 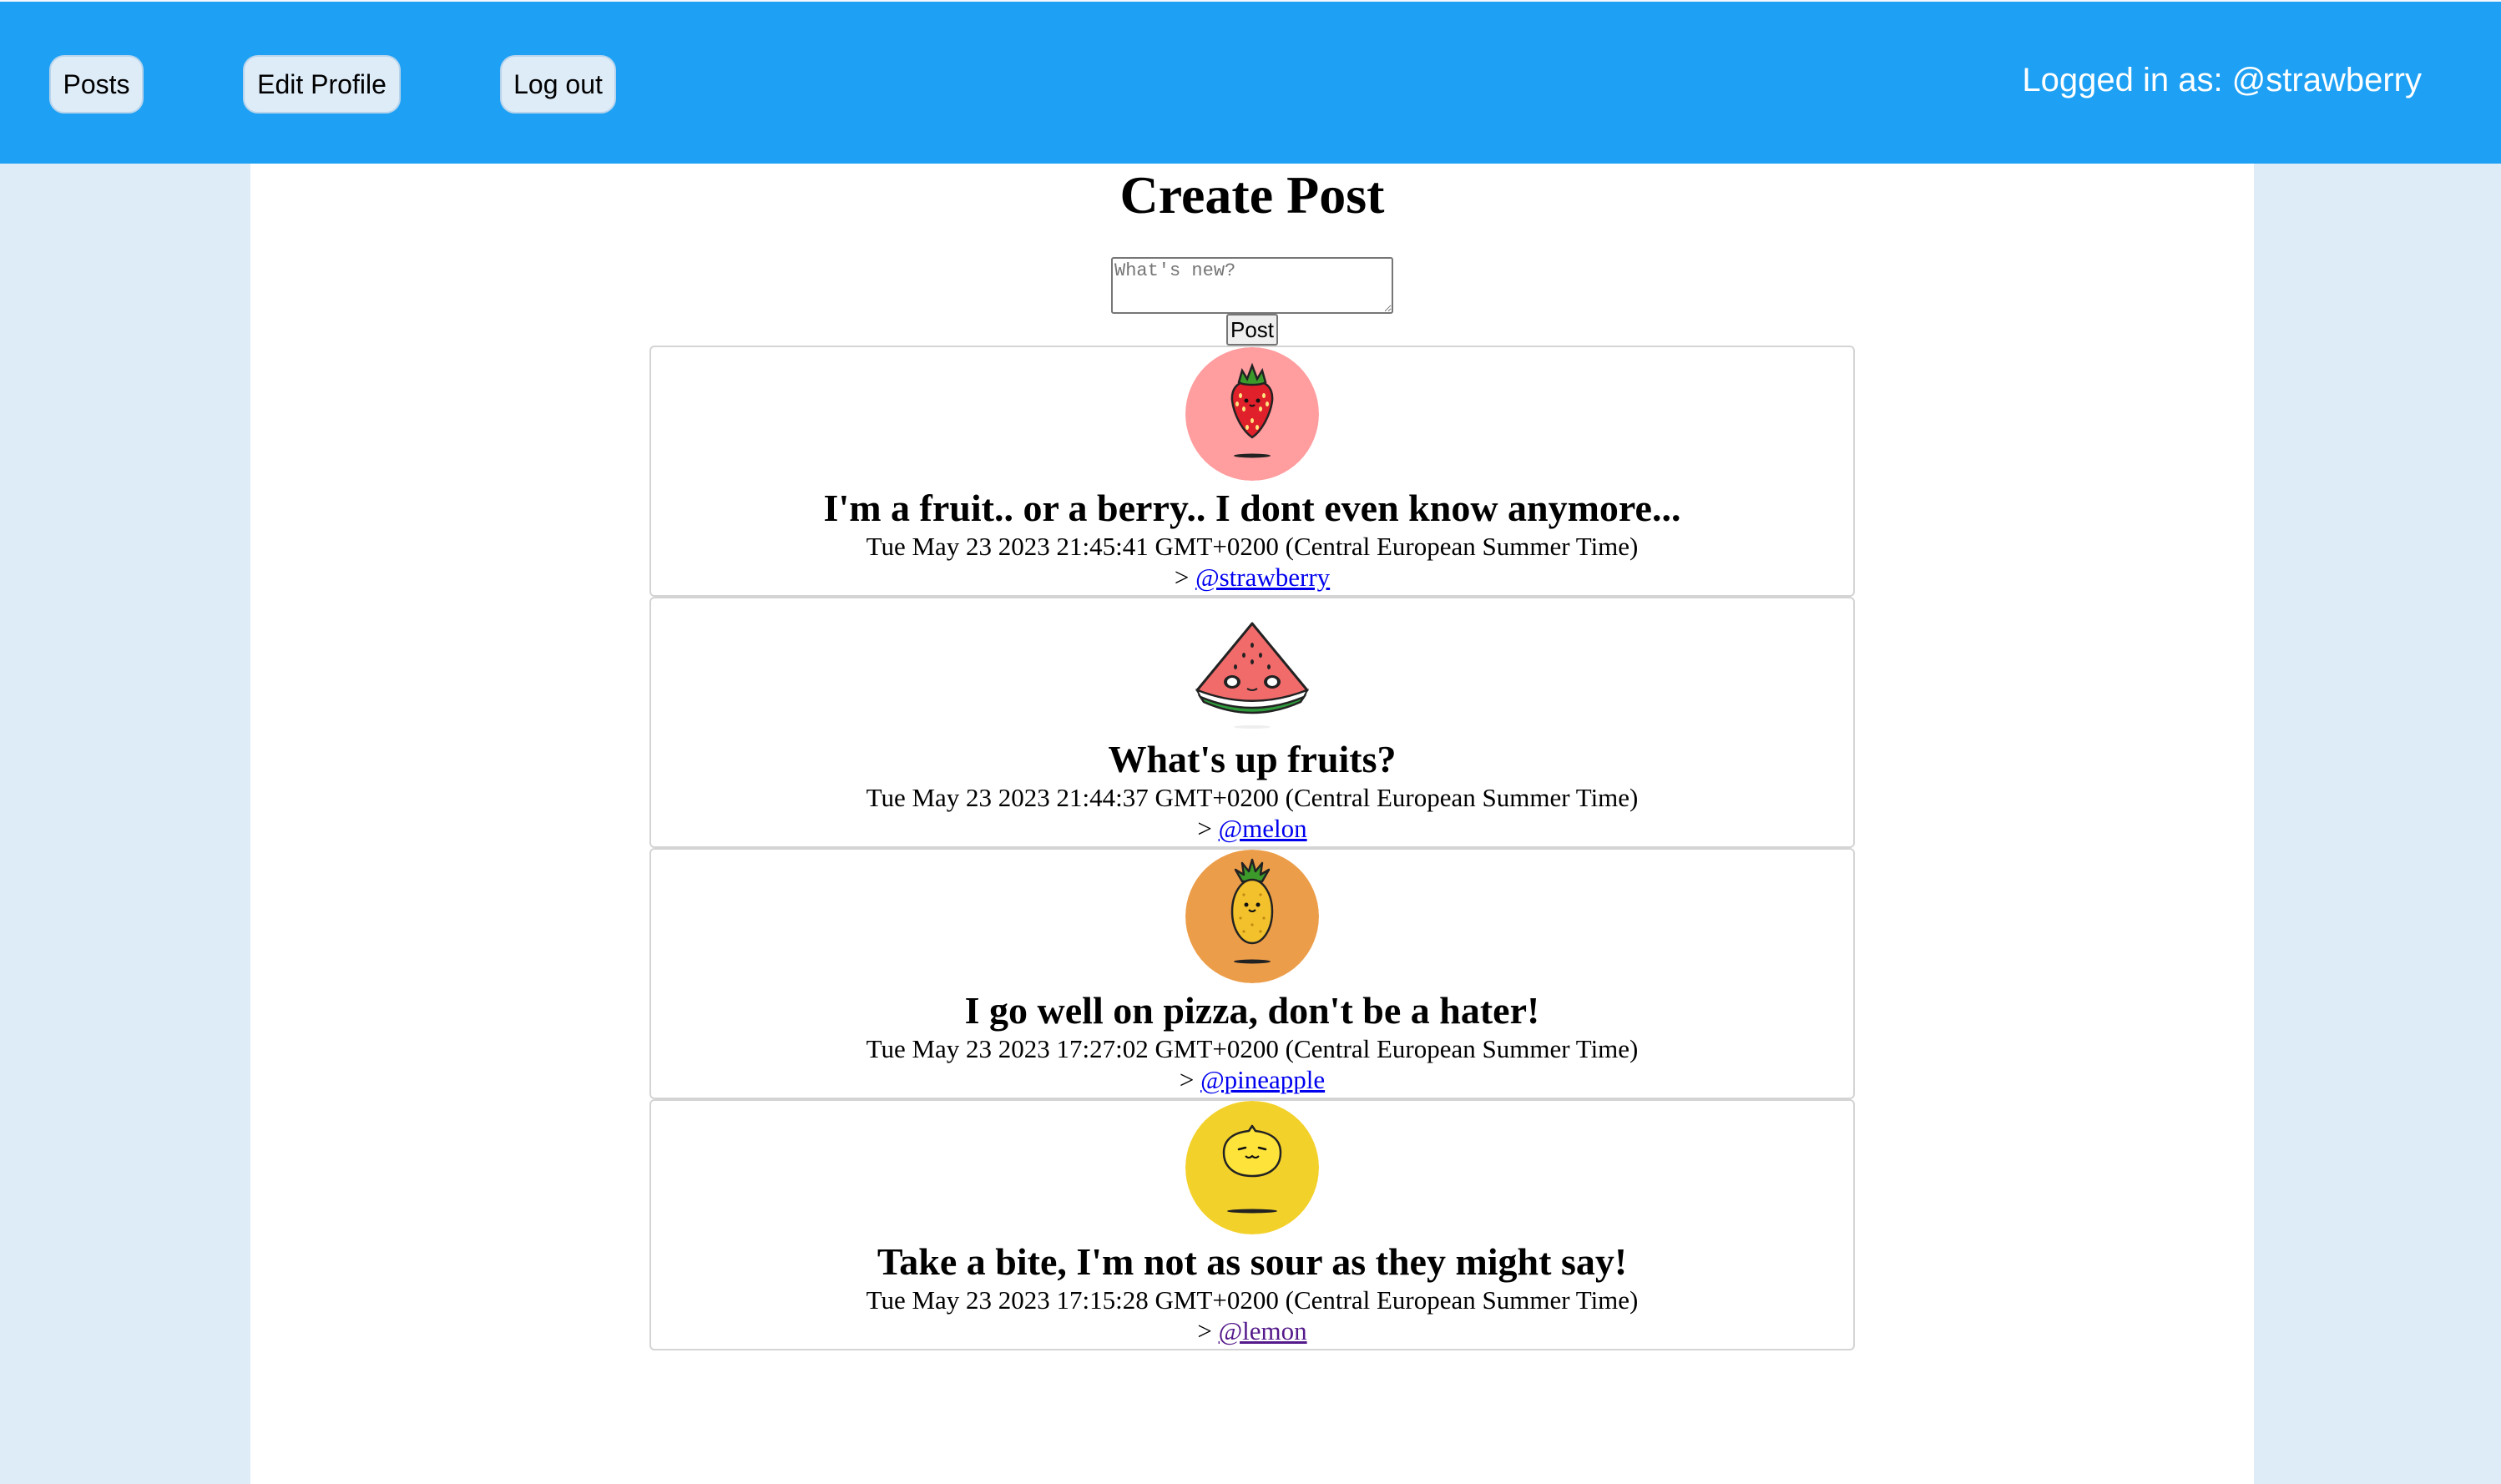 I want to click on author-link: @strawberry, so click(x=1262, y=577).